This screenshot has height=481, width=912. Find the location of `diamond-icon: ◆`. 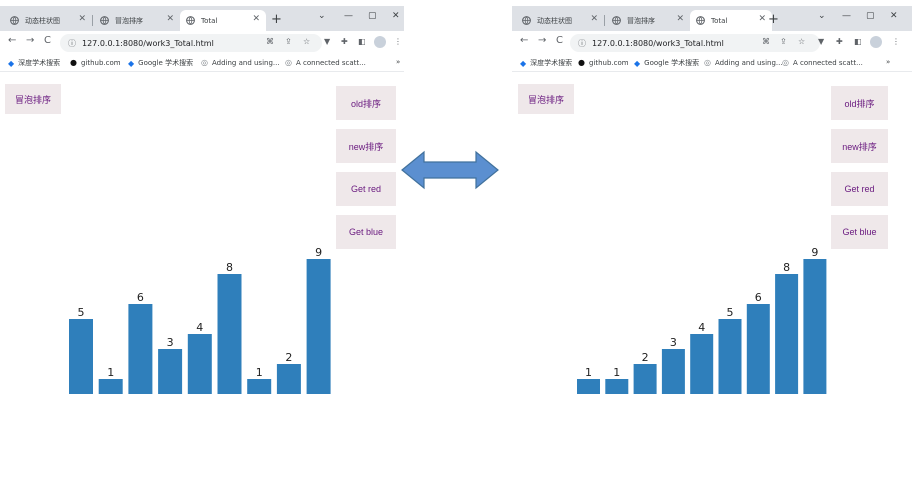

diamond-icon: ◆ is located at coordinates (11, 63).